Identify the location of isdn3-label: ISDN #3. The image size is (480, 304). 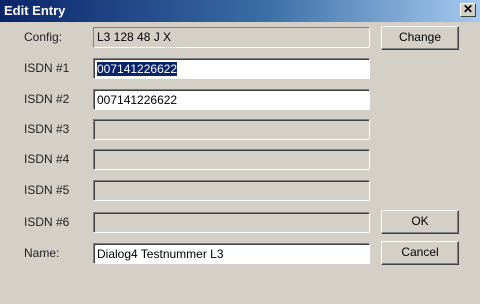
(47, 129).